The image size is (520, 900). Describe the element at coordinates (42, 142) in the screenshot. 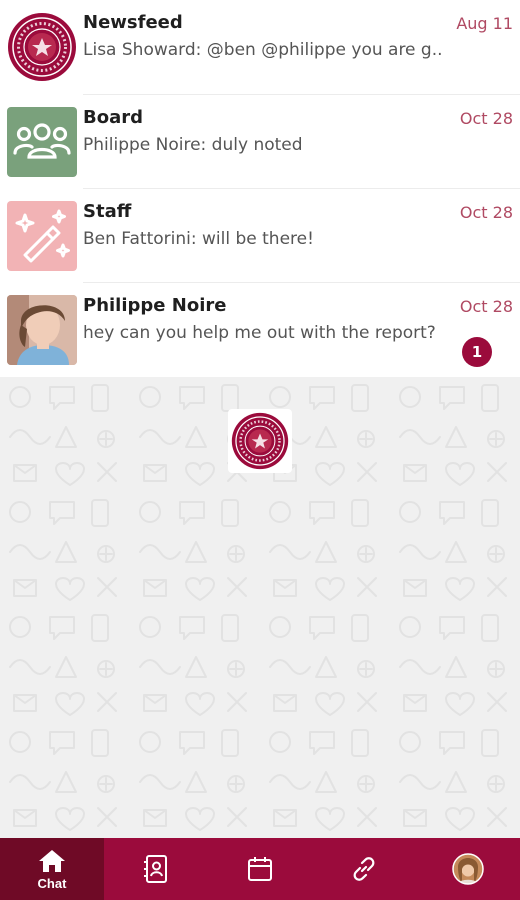

I see `group-people-icon` at that location.